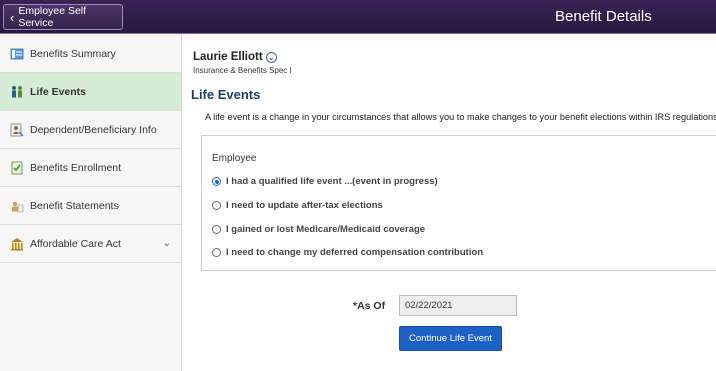  I want to click on sidebar-item-life-events: Life Events, so click(90, 92).